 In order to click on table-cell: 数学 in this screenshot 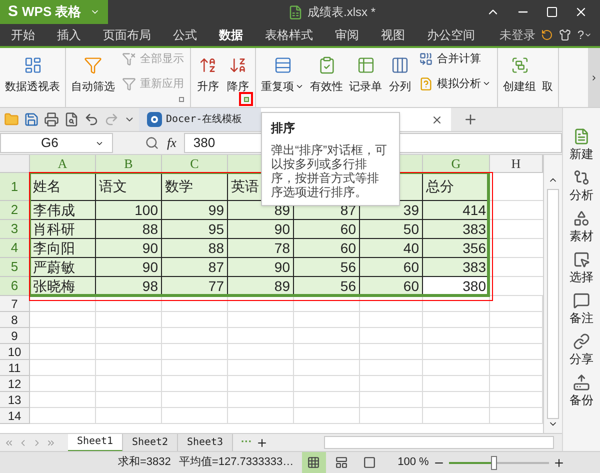, I will do `click(195, 187)`.